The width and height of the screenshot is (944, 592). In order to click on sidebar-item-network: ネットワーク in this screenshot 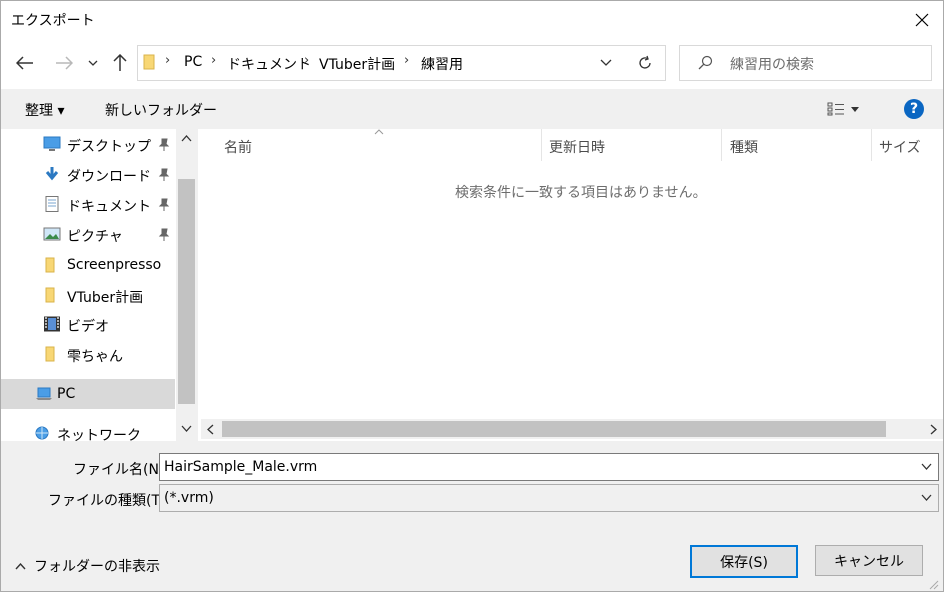, I will do `click(99, 439)`.